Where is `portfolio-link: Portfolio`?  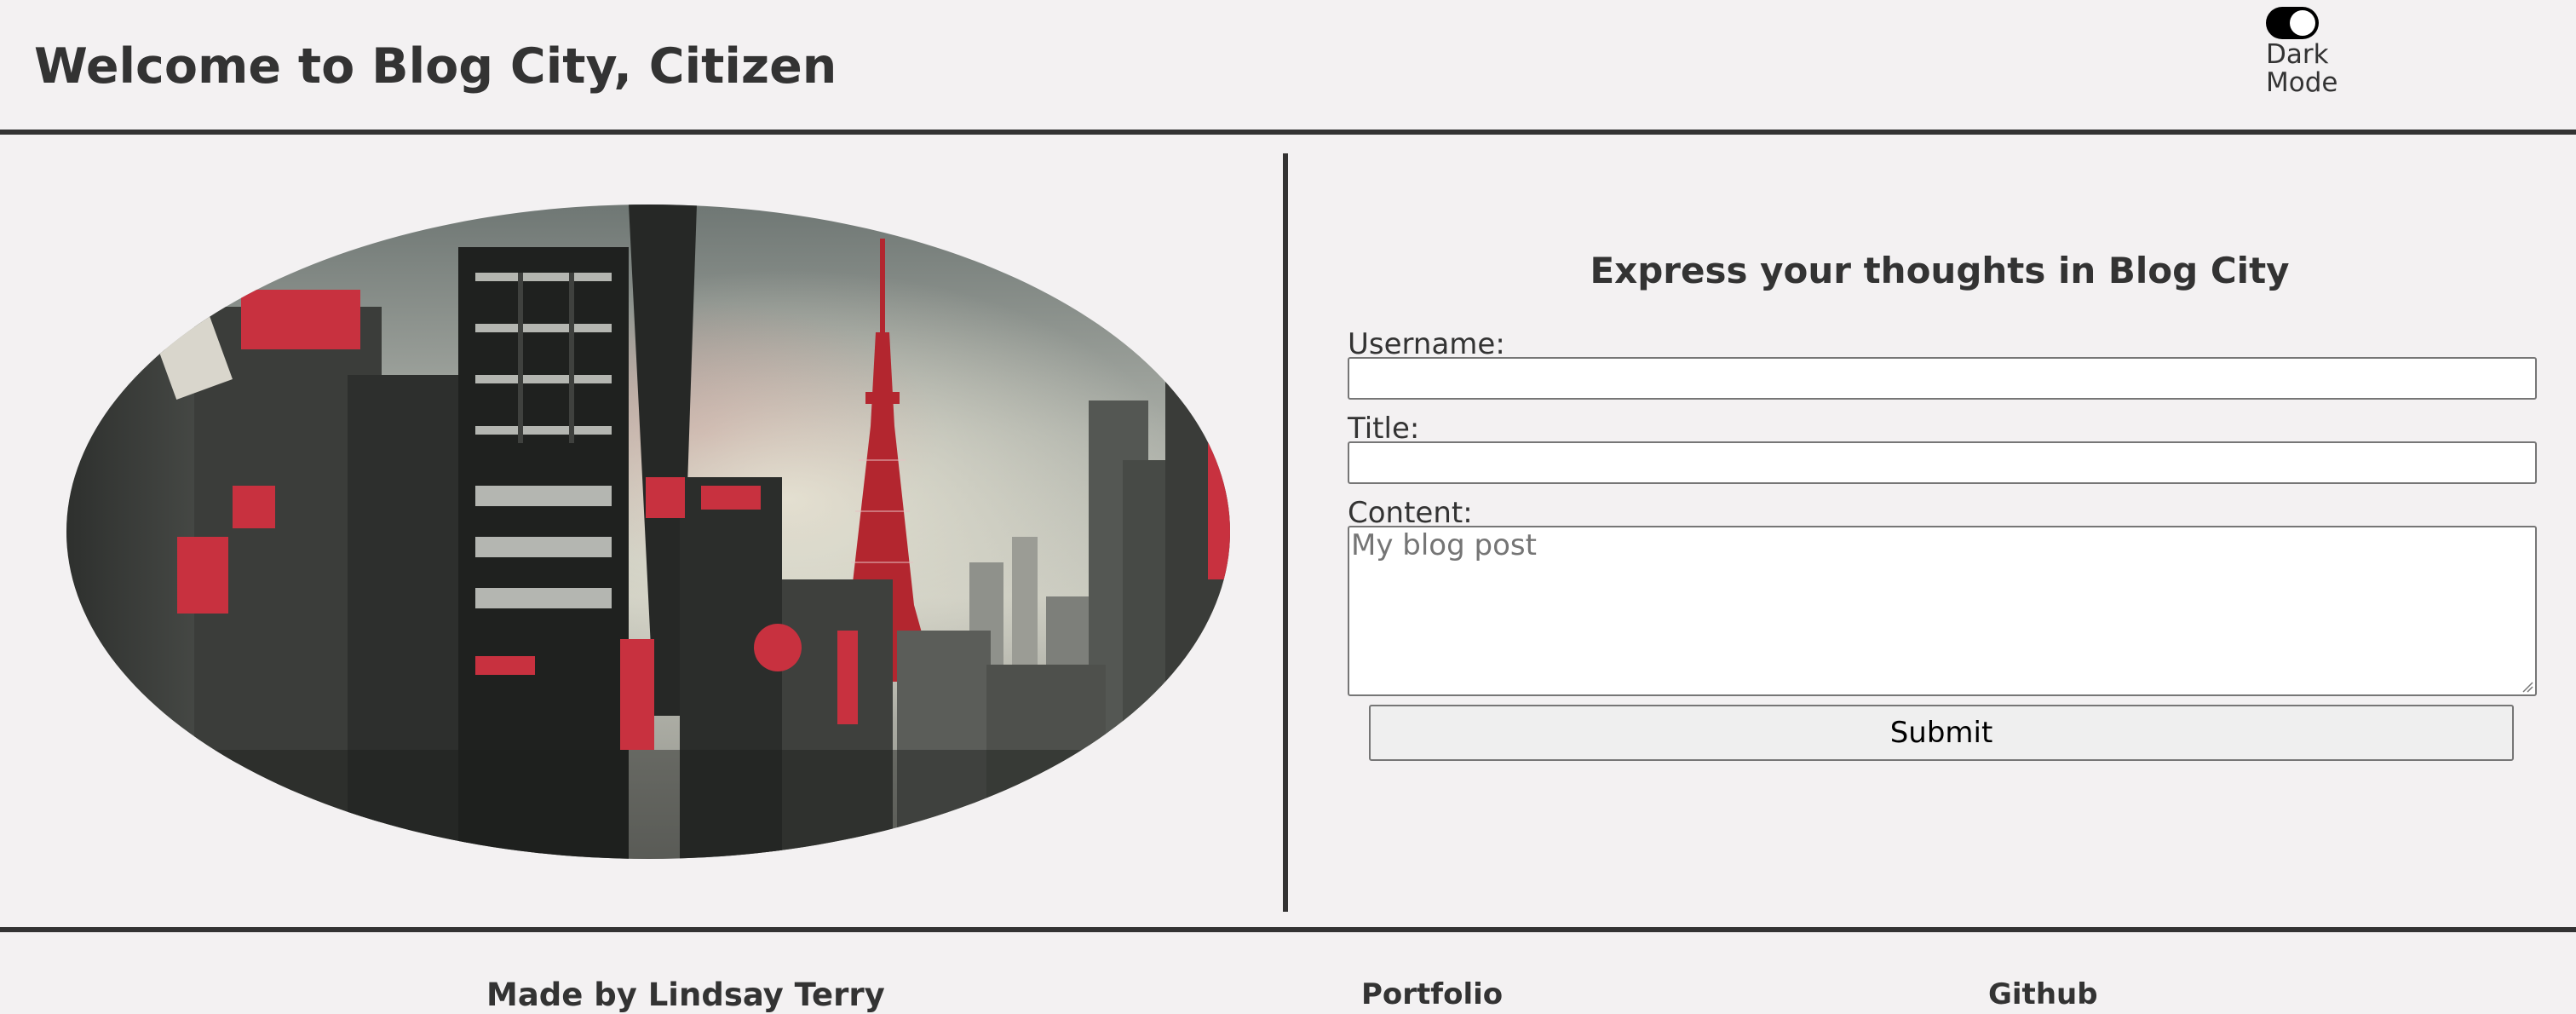 portfolio-link: Portfolio is located at coordinates (1432, 994).